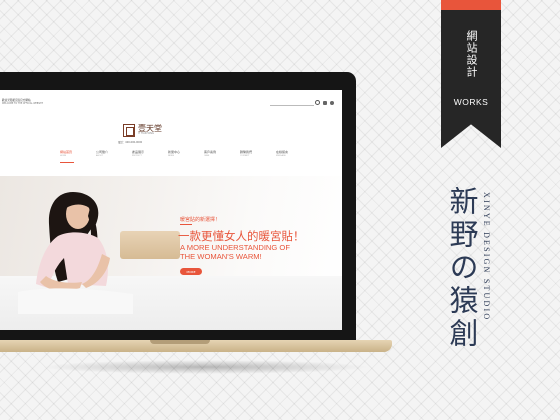  What do you see at coordinates (137, 156) in the screenshot?
I see `nav-sublabel: PRODUCT` at bounding box center [137, 156].